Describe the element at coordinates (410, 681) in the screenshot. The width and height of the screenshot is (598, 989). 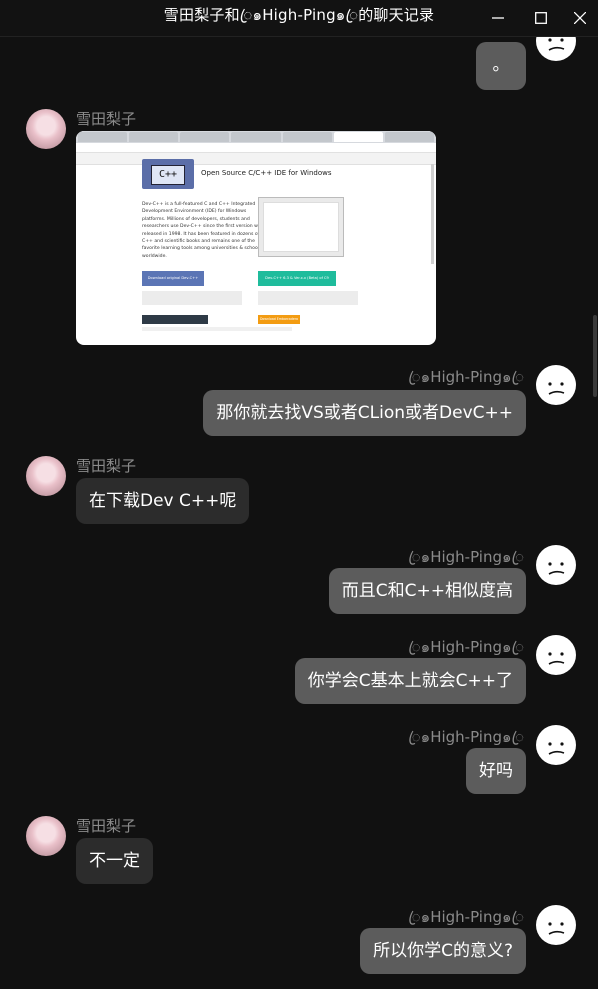
I see `message-bubble: 你学会C基本上就会C++了` at that location.